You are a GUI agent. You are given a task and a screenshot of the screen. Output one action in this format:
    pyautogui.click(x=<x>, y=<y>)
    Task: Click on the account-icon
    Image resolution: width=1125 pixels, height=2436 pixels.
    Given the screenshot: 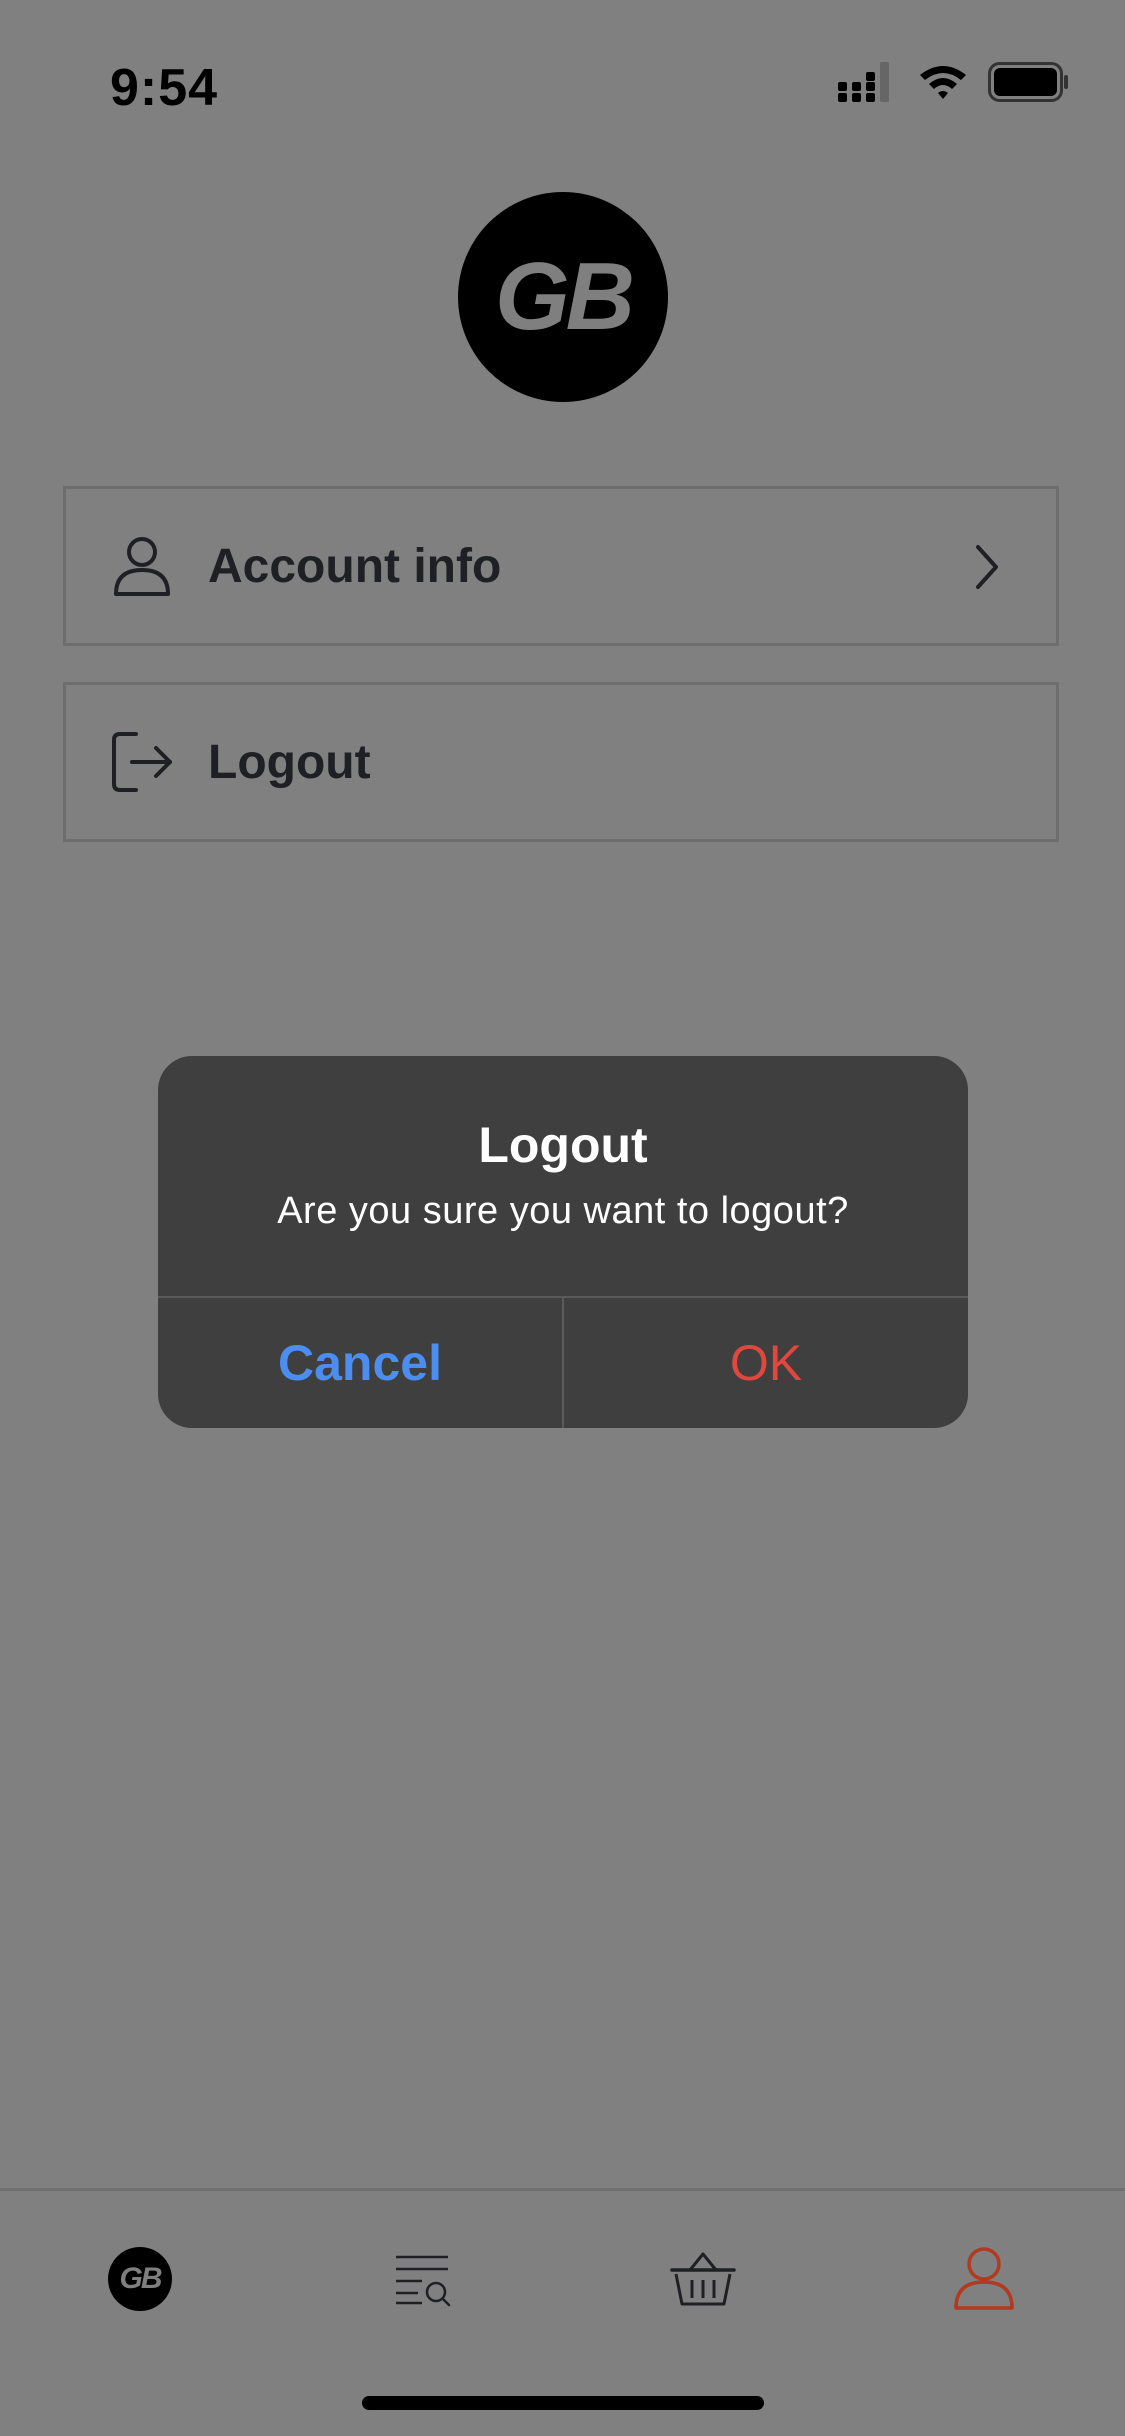 What is the action you would take?
    pyautogui.click(x=984, y=2278)
    